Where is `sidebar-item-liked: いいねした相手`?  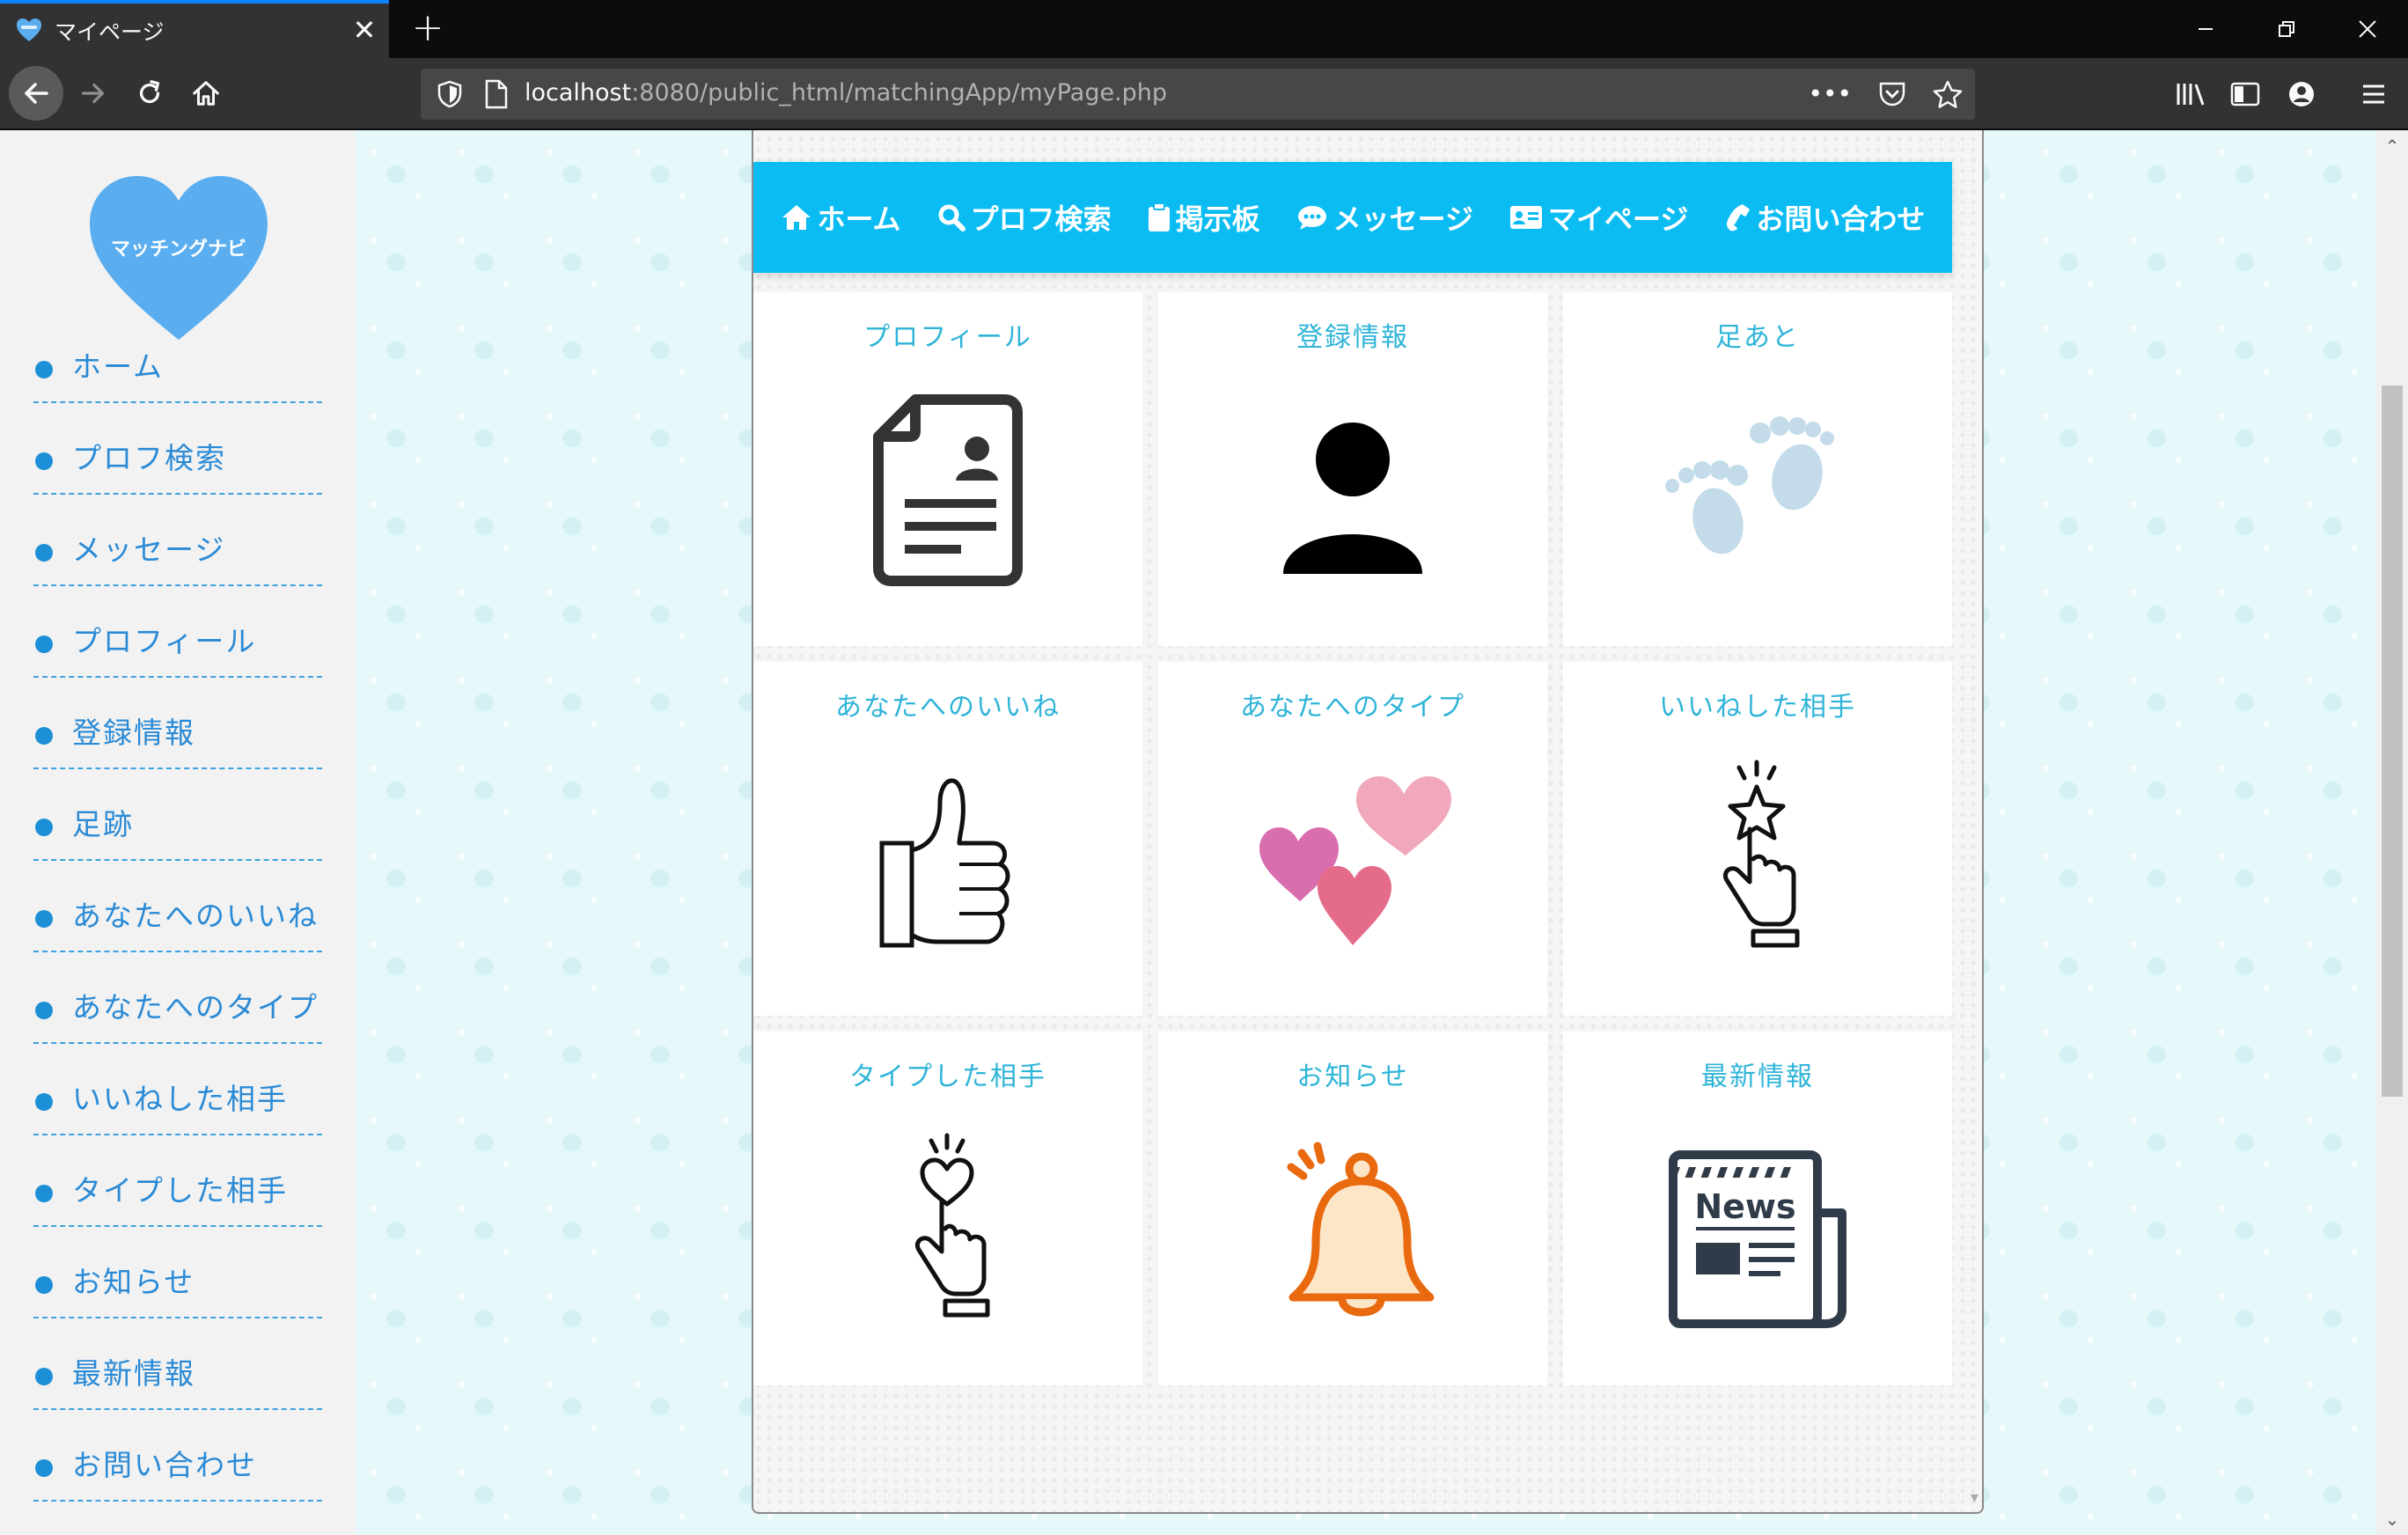
sidebar-item-liked: いいねした相手 is located at coordinates (177, 1089).